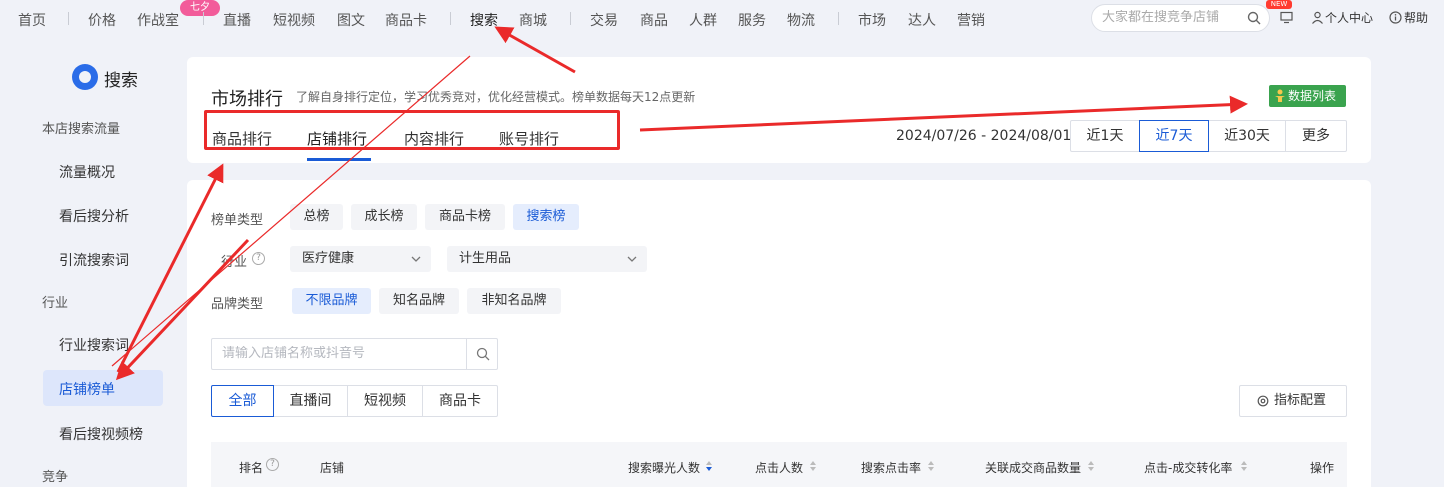  I want to click on nav-item-search: 搜索, so click(484, 20).